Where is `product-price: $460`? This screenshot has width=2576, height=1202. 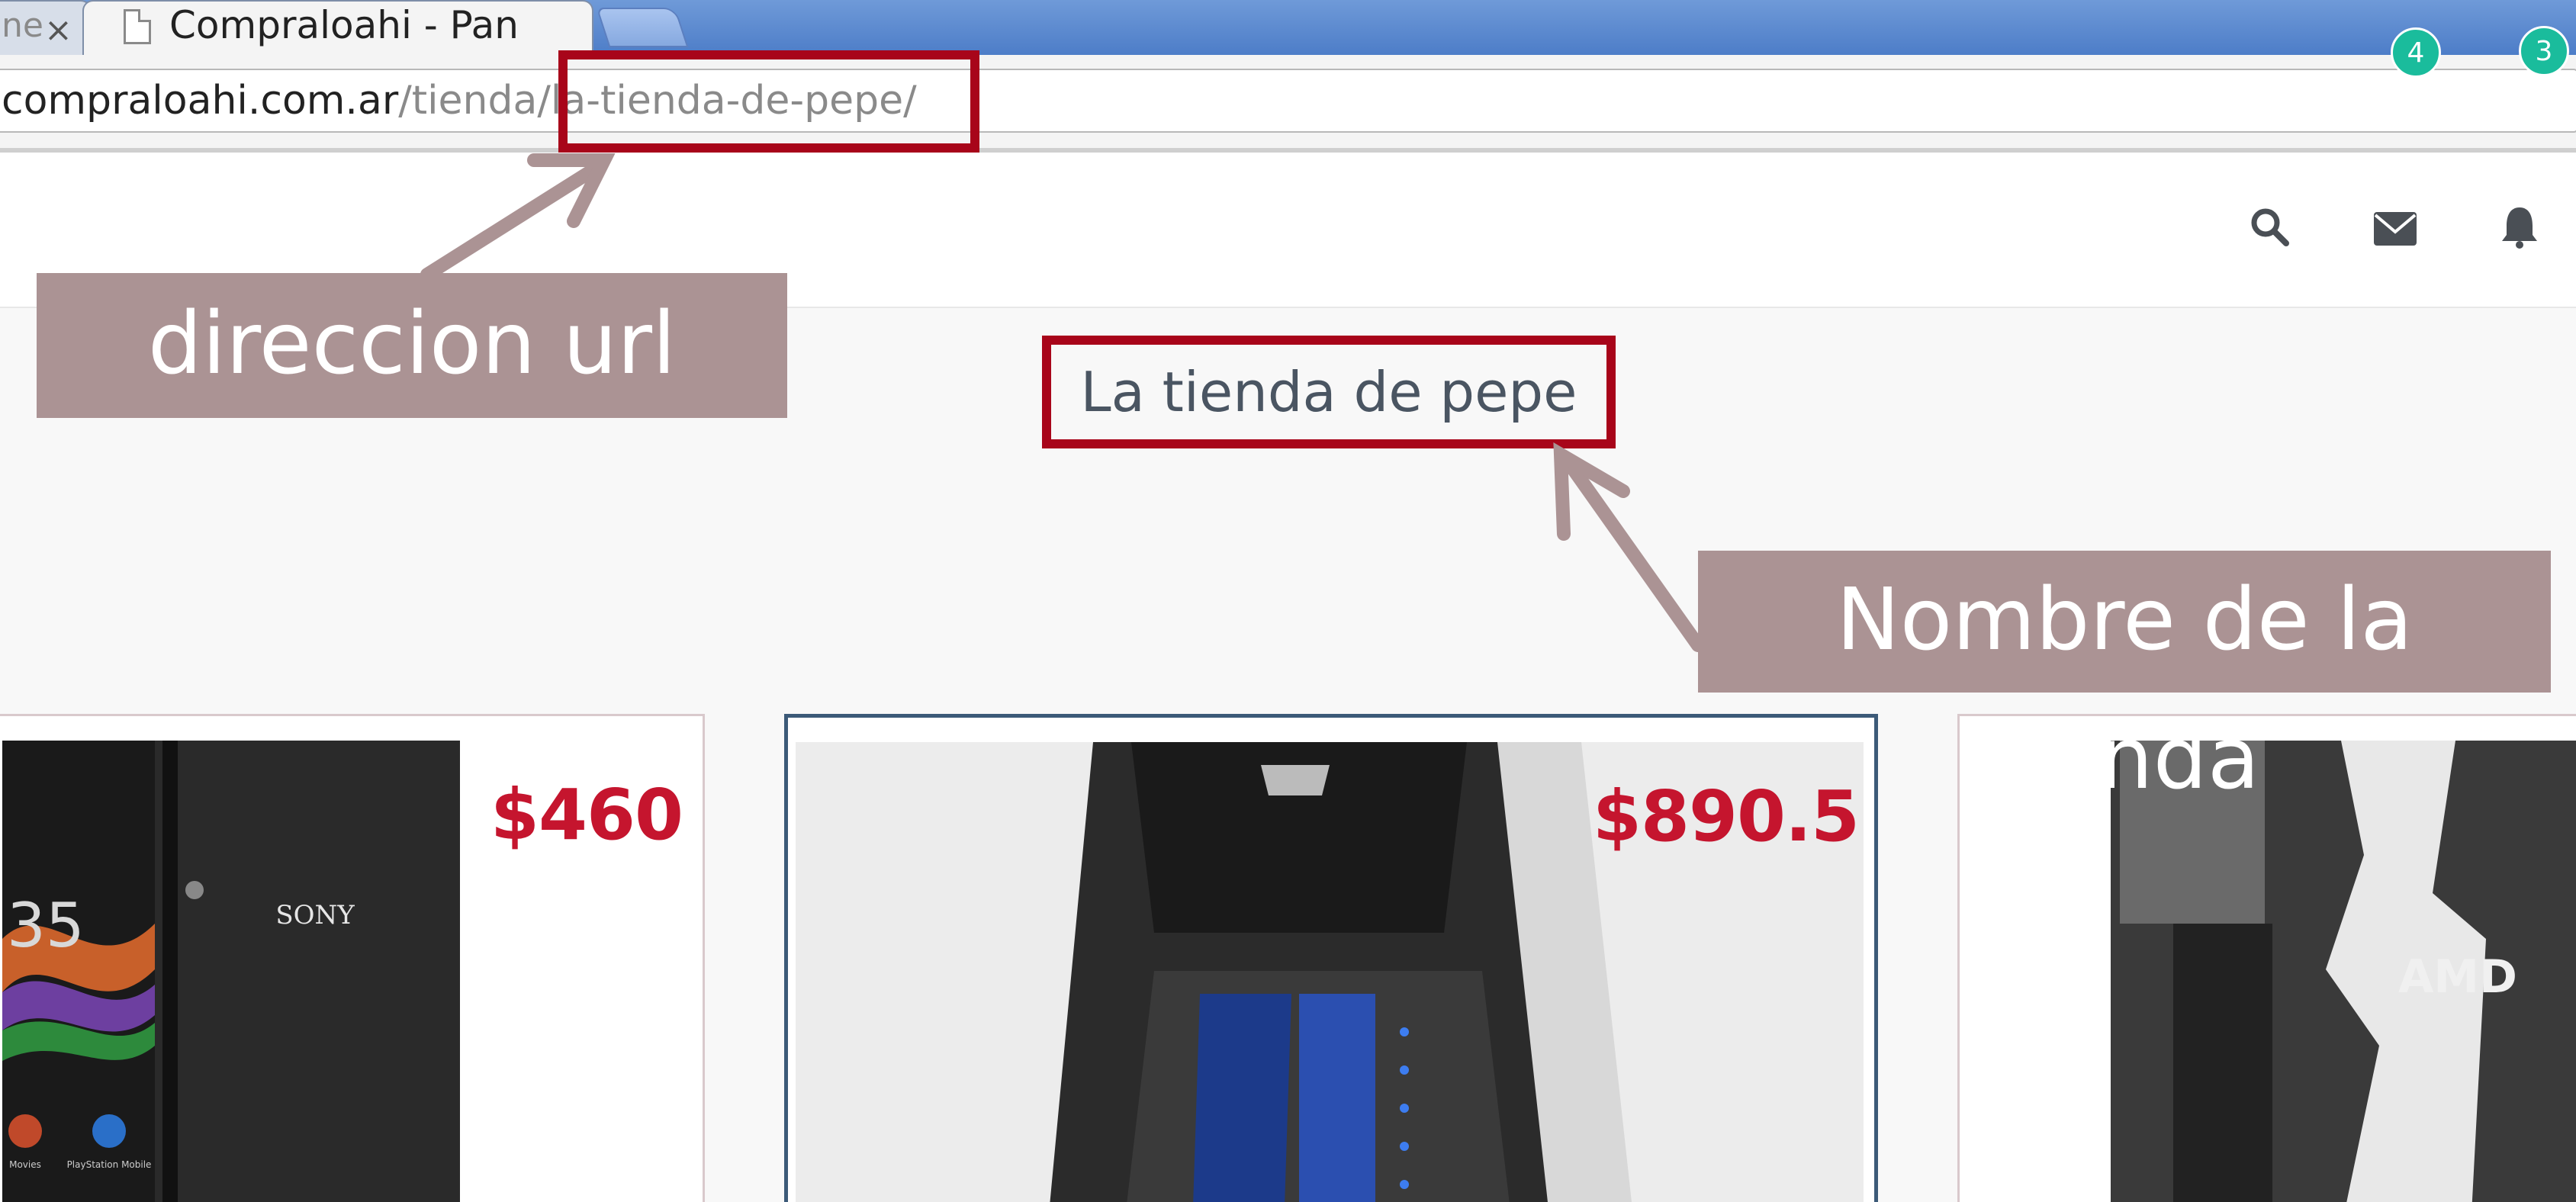
product-price: $460 is located at coordinates (587, 815).